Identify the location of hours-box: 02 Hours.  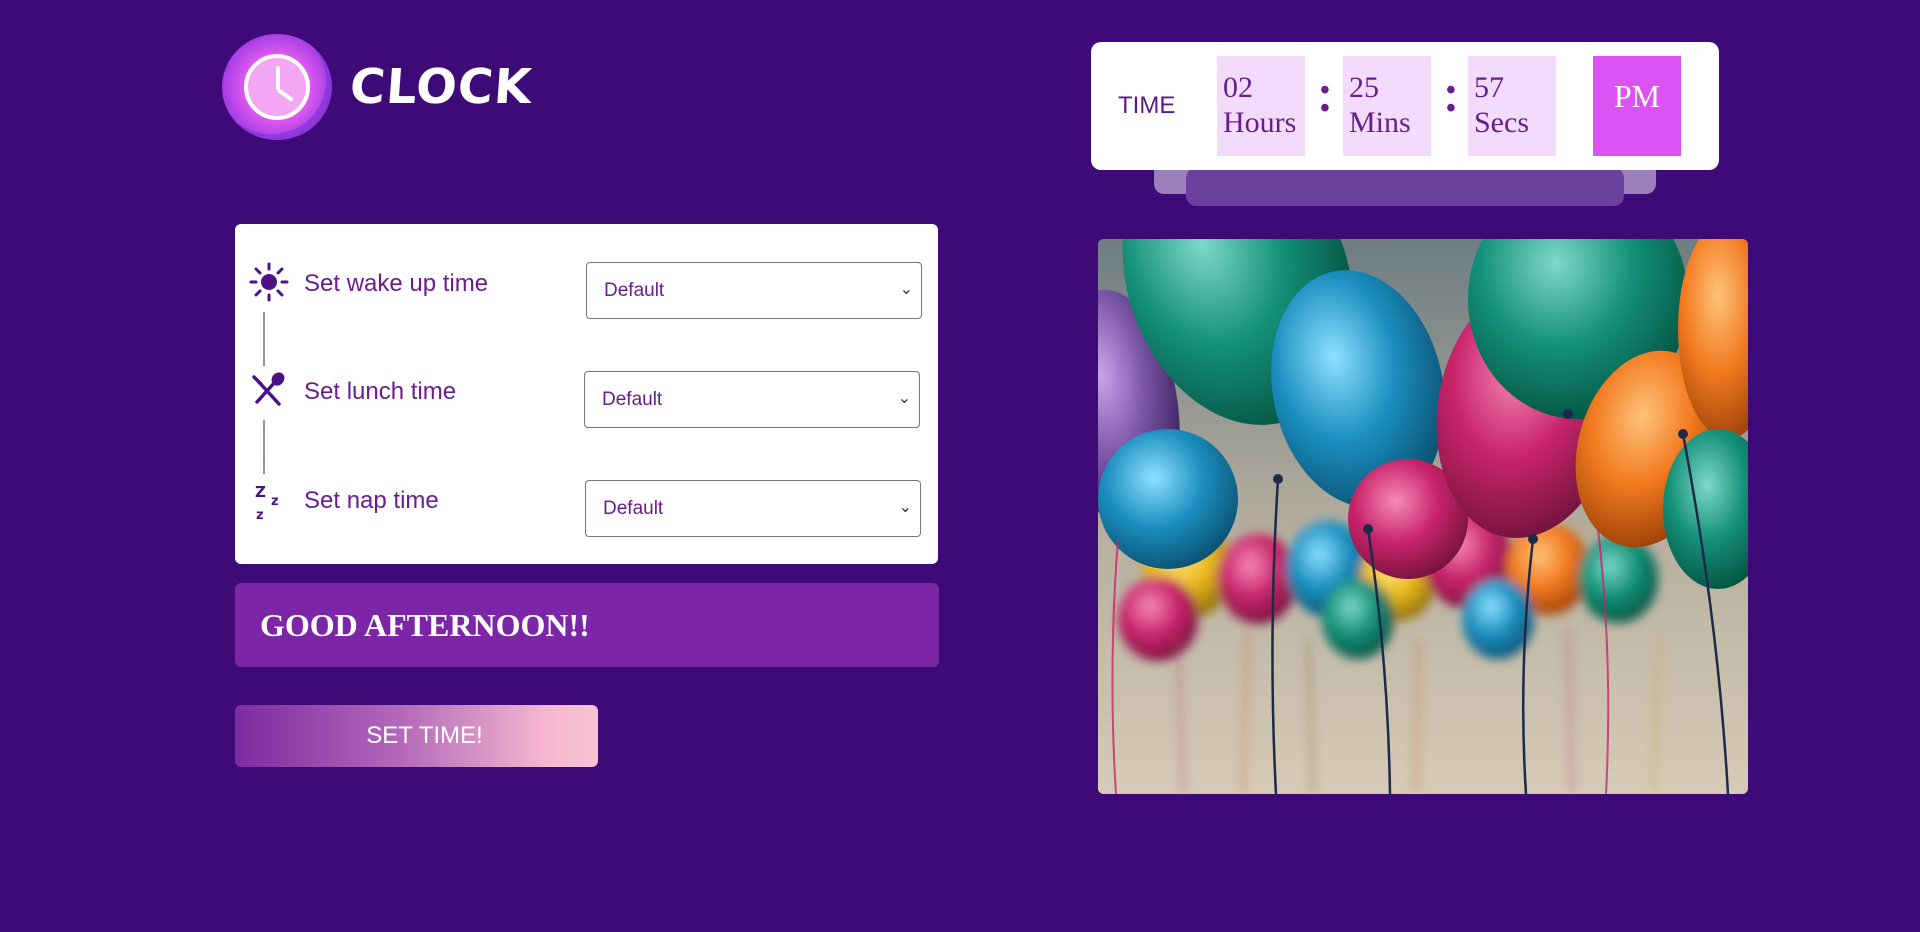
(1261, 106).